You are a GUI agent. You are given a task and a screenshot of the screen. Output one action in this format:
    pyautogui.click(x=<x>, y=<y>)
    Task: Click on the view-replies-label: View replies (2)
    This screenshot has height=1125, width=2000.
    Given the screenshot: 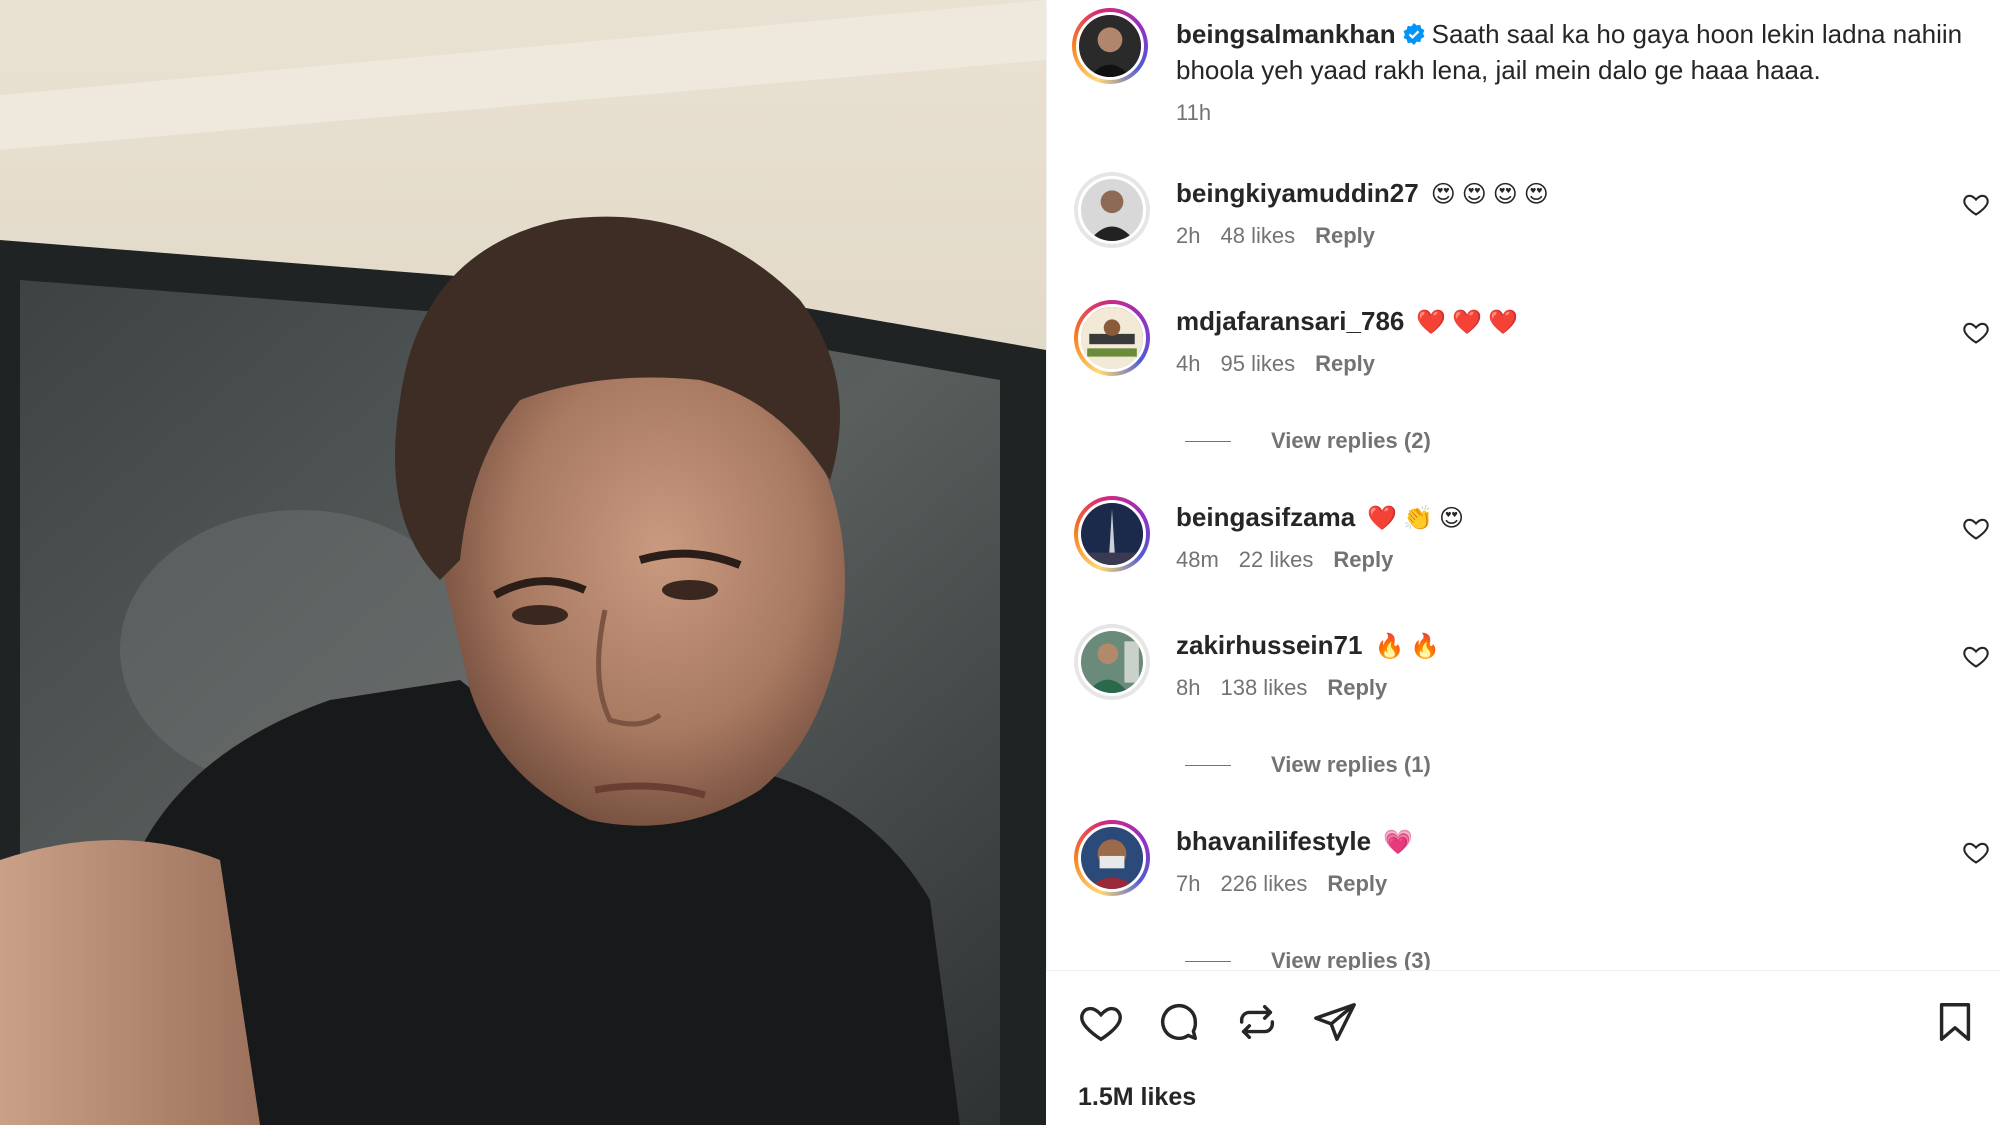 What is the action you would take?
    pyautogui.click(x=1351, y=440)
    